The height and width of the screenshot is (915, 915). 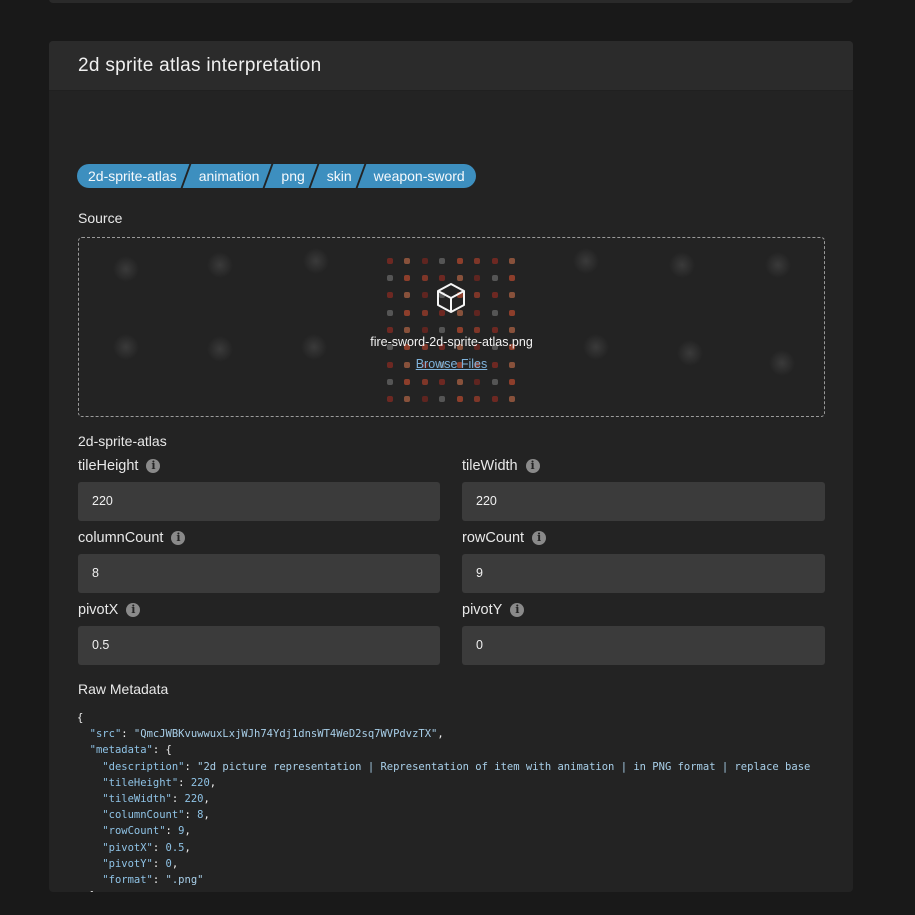 What do you see at coordinates (451, 330) in the screenshot?
I see `sprite-atlas-preview` at bounding box center [451, 330].